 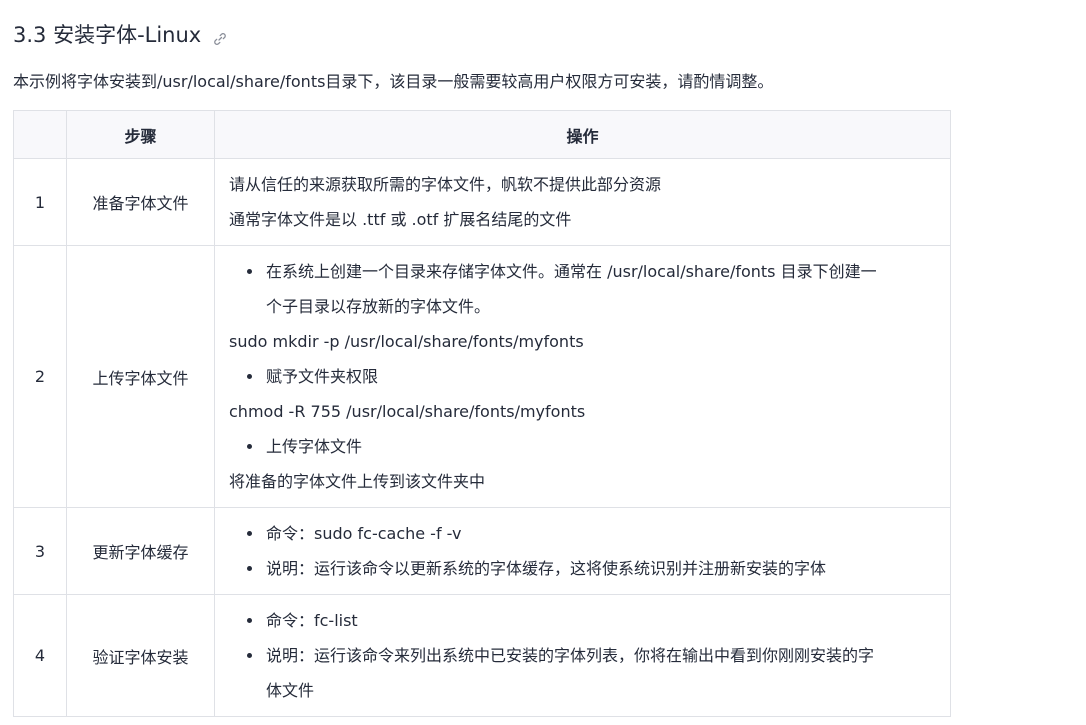 What do you see at coordinates (140, 551) in the screenshot?
I see `step-name: 更新字体缓存` at bounding box center [140, 551].